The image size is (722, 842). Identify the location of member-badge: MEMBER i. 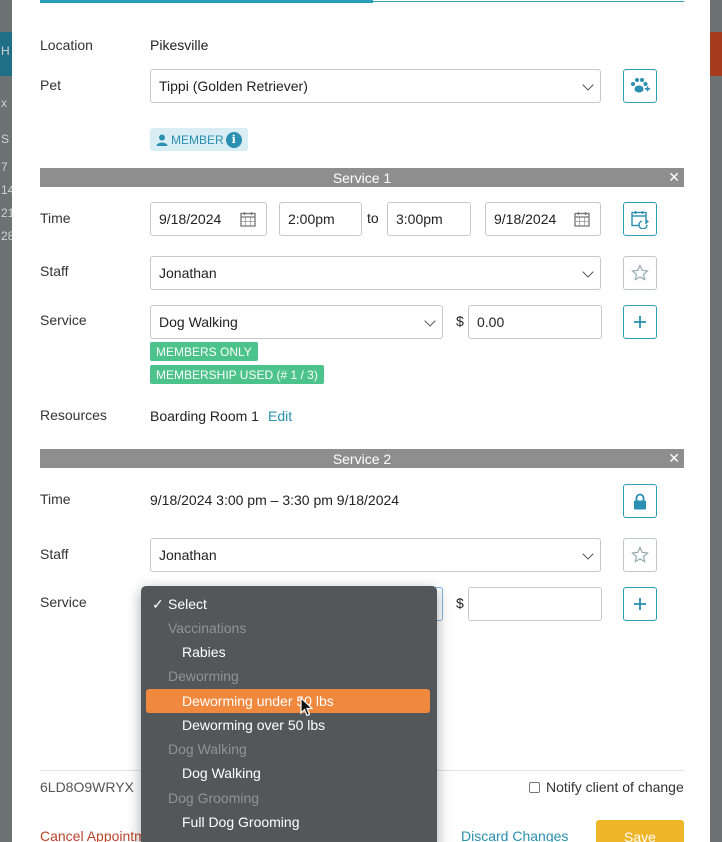
(199, 139).